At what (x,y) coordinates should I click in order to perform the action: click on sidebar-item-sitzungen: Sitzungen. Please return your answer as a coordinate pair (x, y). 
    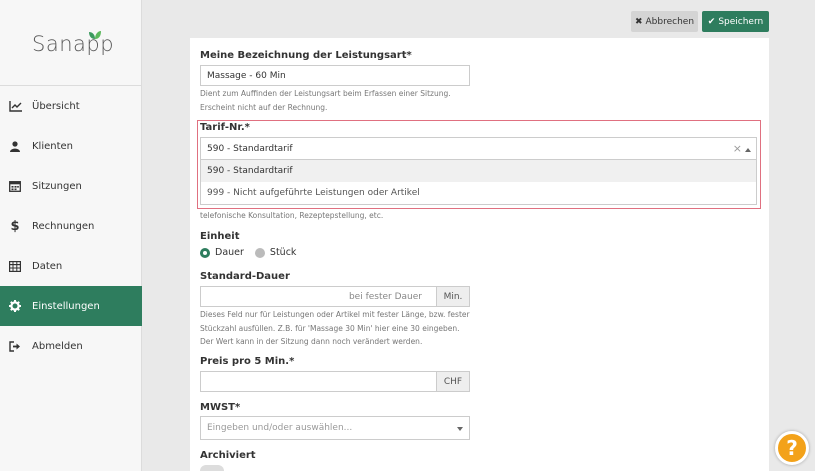
    Looking at the image, I should click on (71, 186).